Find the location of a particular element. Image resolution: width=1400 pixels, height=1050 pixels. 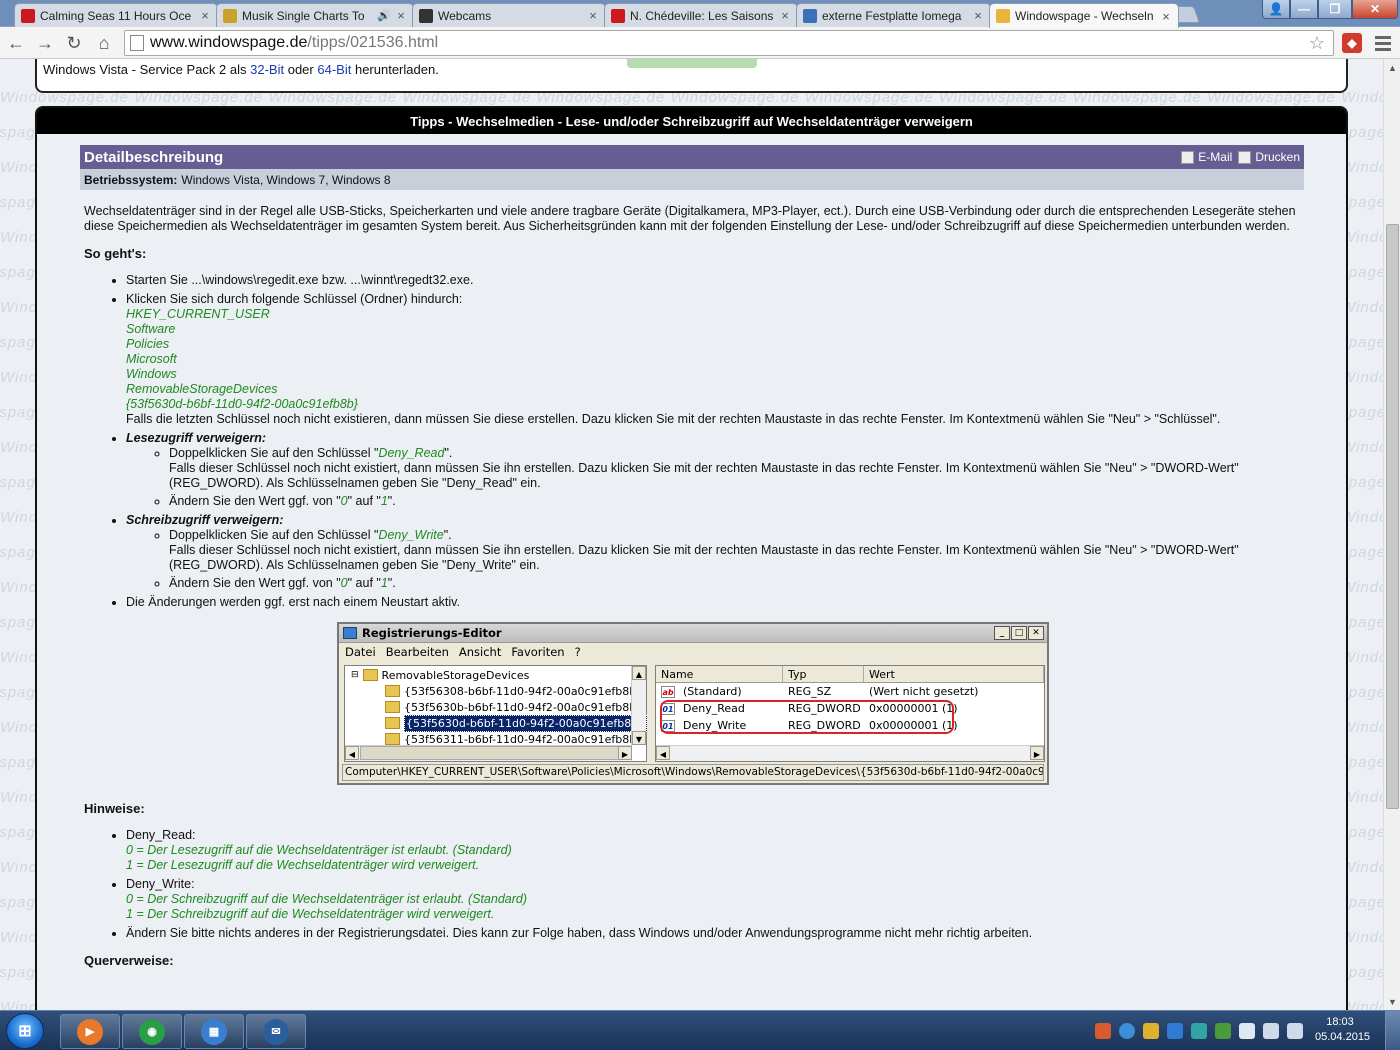

tree-root-row: ⊟ RemovableStorageDevices is located at coordinates (440, 675).